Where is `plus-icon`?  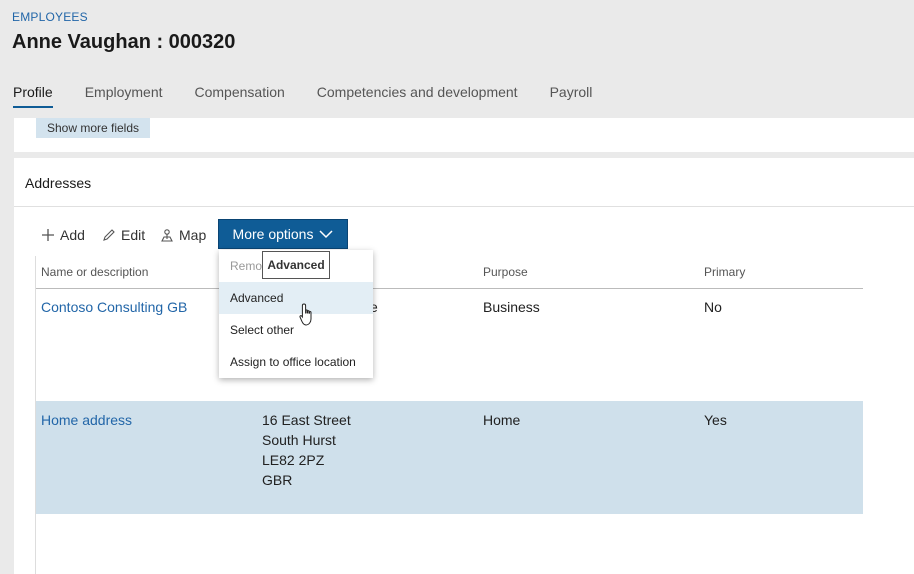 plus-icon is located at coordinates (48, 235).